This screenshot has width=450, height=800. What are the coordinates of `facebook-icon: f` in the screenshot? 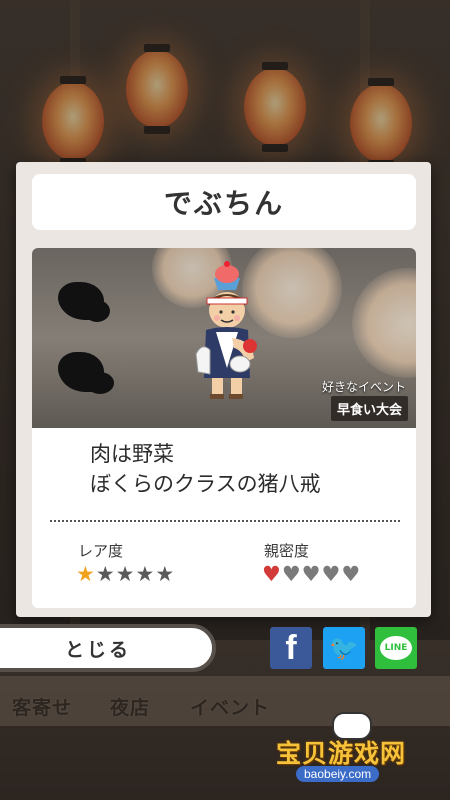 It's located at (291, 647).